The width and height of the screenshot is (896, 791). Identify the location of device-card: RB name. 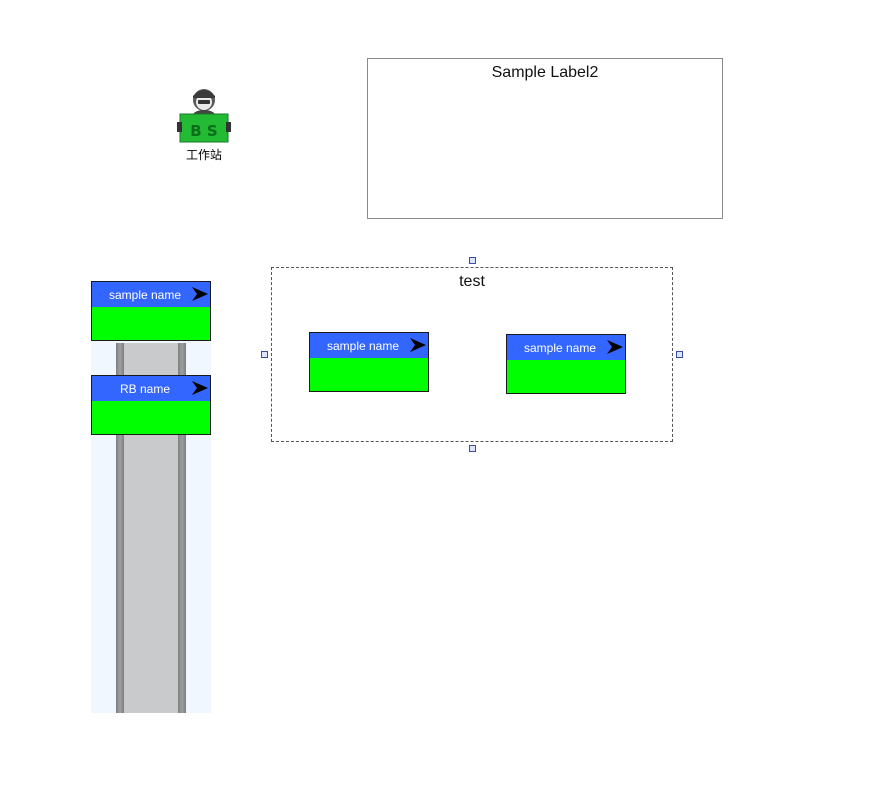
(151, 405).